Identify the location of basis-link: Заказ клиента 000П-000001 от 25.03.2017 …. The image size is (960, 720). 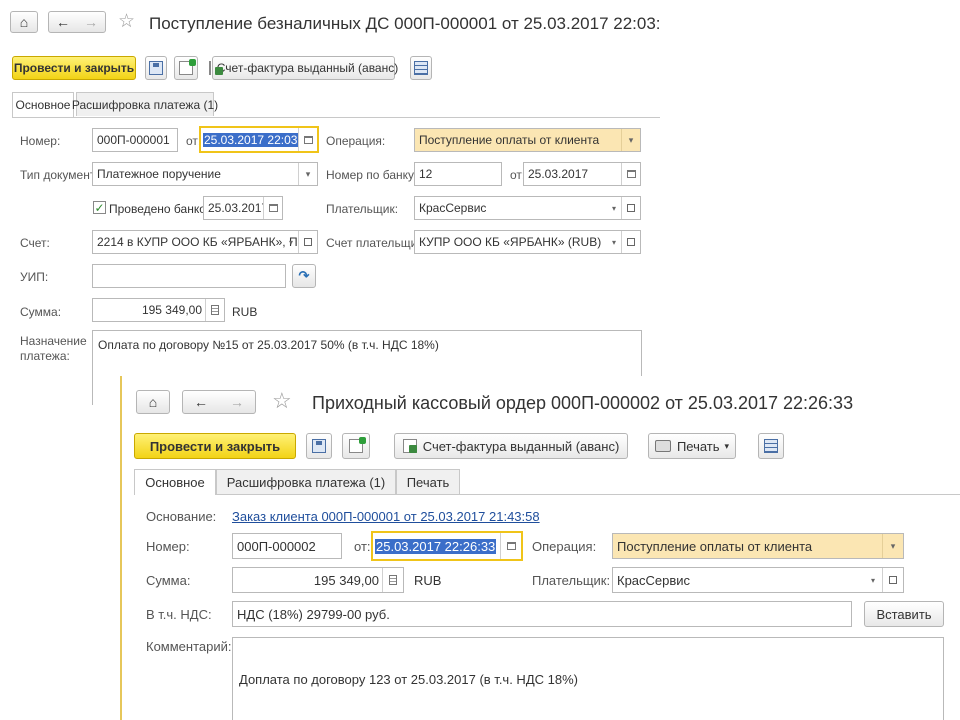
(386, 516).